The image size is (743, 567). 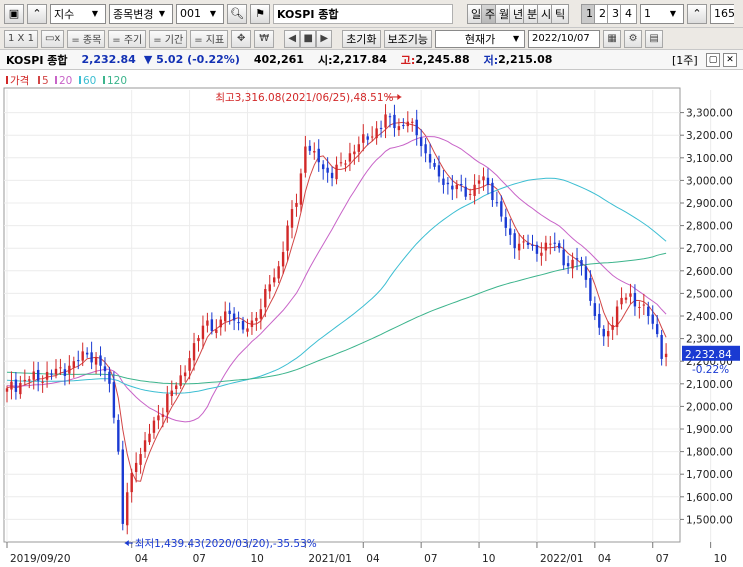 I want to click on indicator-button: = 지표, so click(x=209, y=38).